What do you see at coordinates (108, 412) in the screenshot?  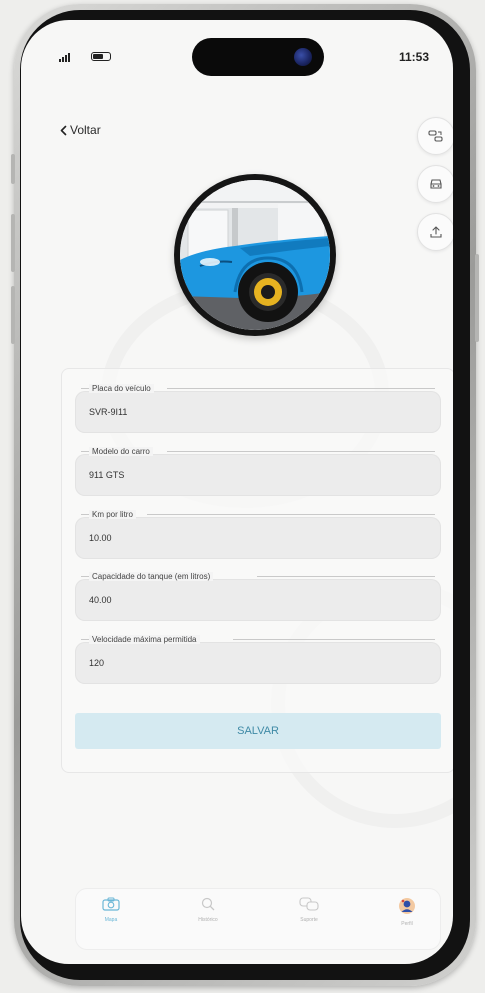 I see `plate-field-value: SVR-9I11` at bounding box center [108, 412].